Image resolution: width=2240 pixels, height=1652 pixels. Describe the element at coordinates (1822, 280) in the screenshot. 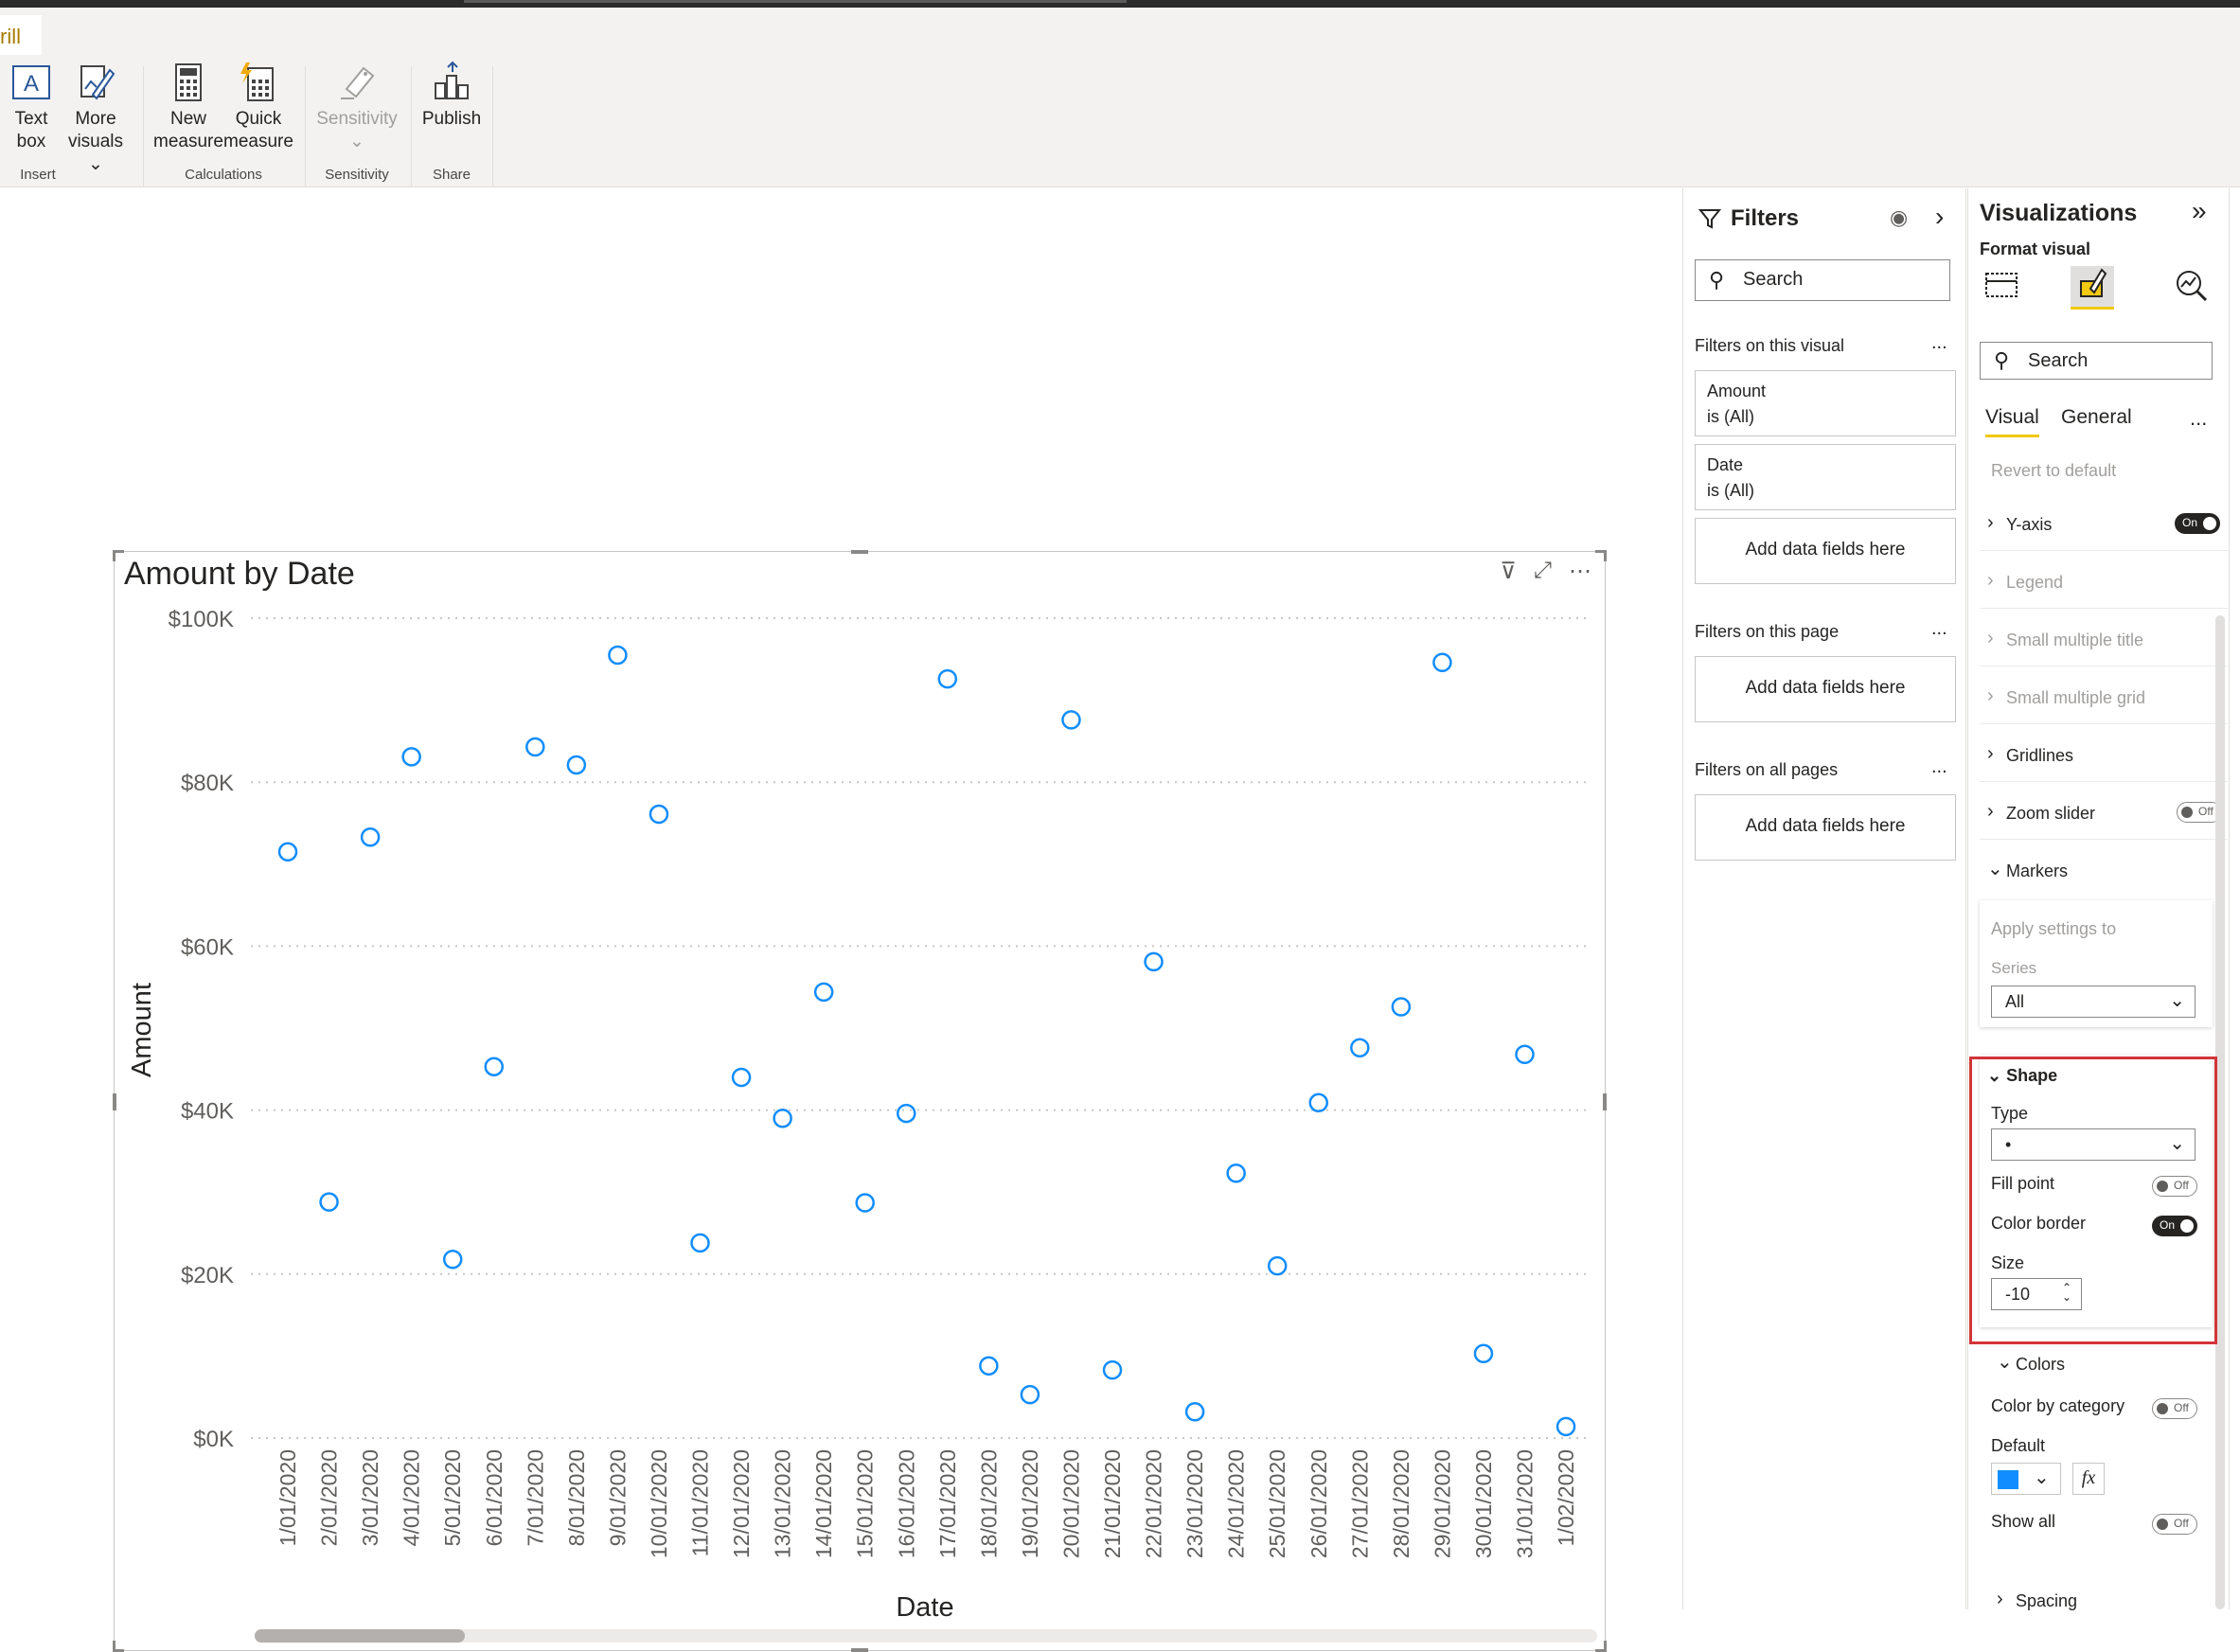

I see `filters-search-input: ⚲ Search` at that location.